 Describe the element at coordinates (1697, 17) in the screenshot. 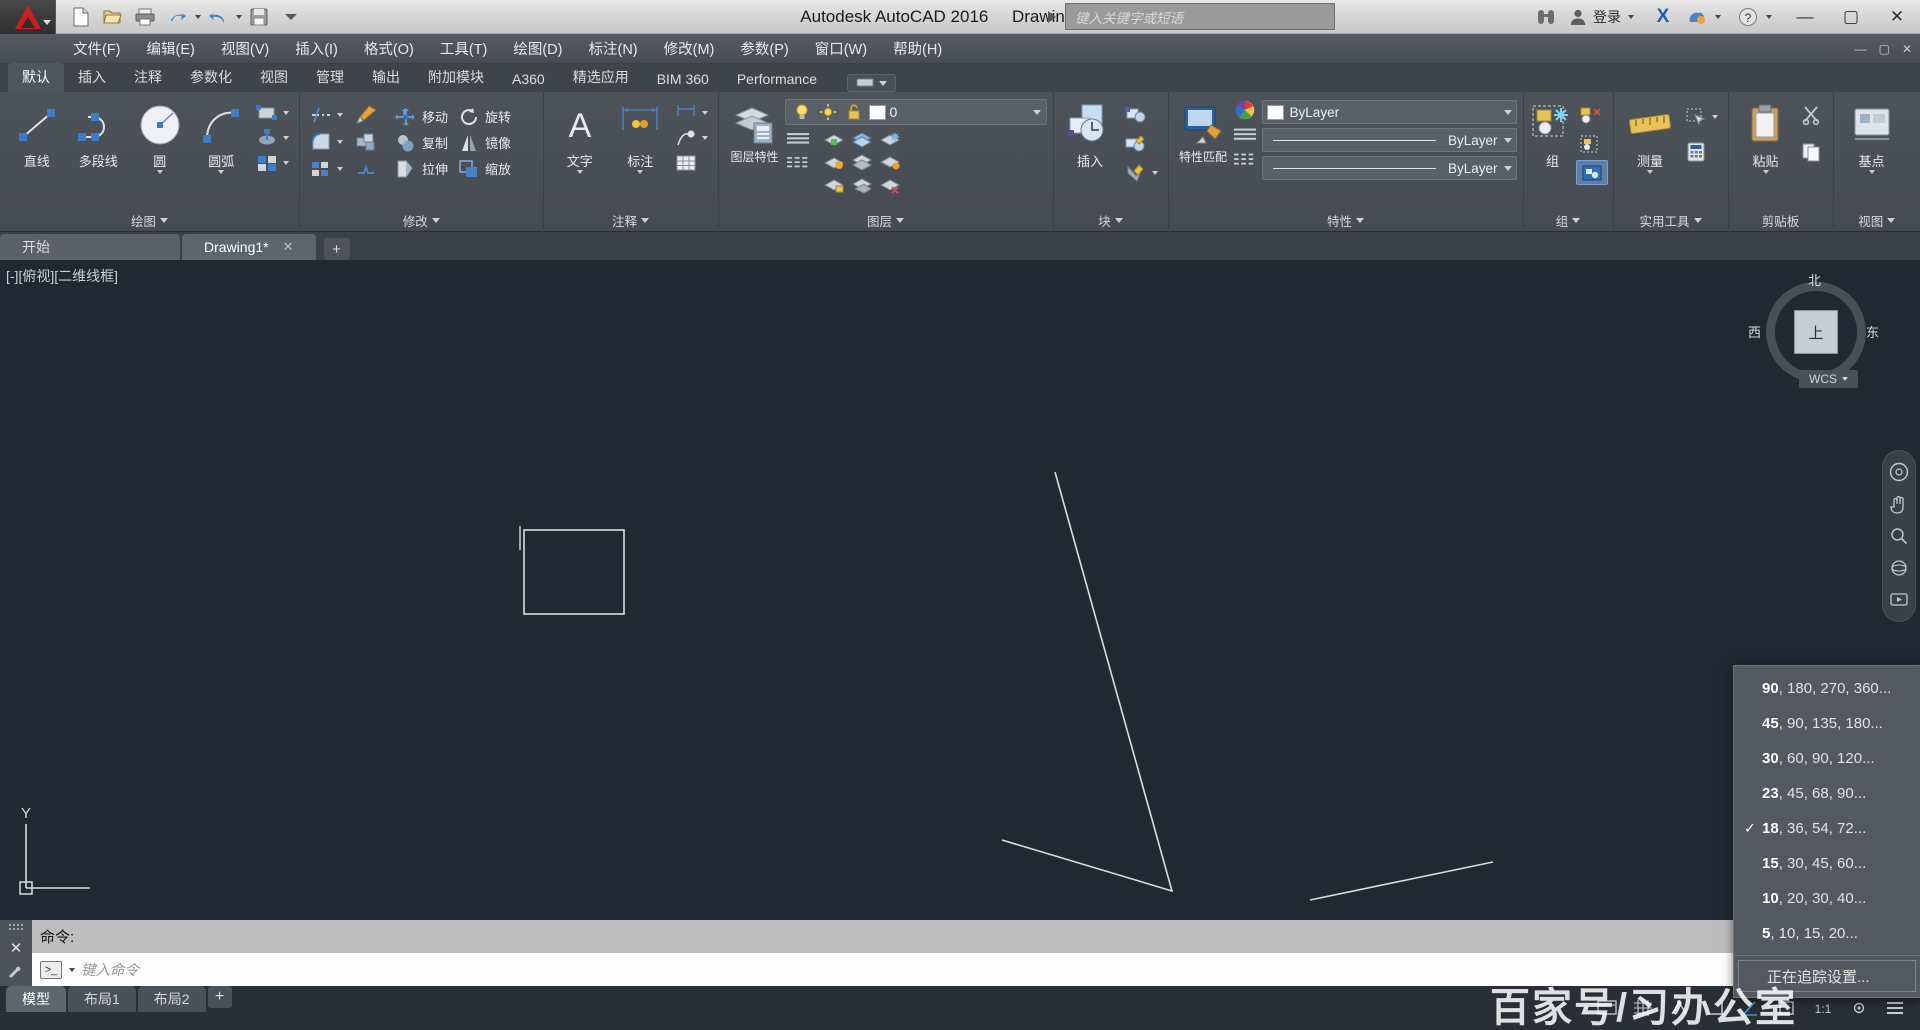

I see `autodesk-360-icon` at that location.